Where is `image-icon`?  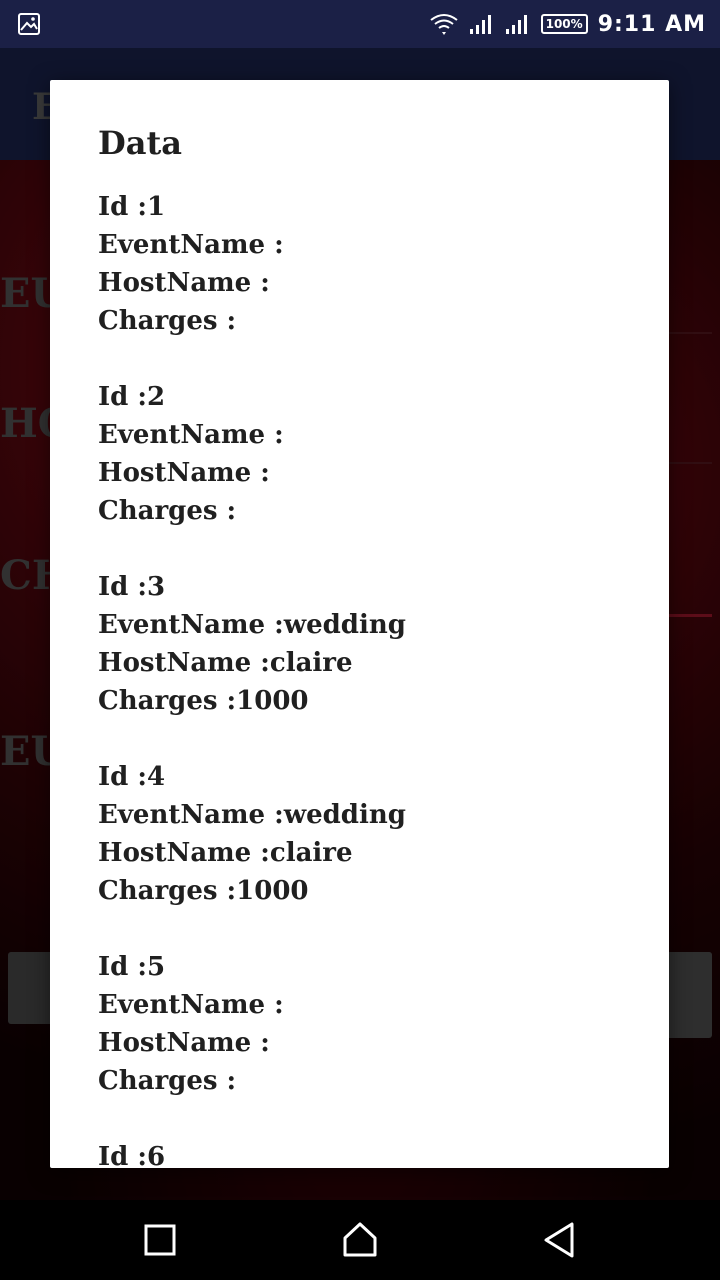
image-icon is located at coordinates (29, 24).